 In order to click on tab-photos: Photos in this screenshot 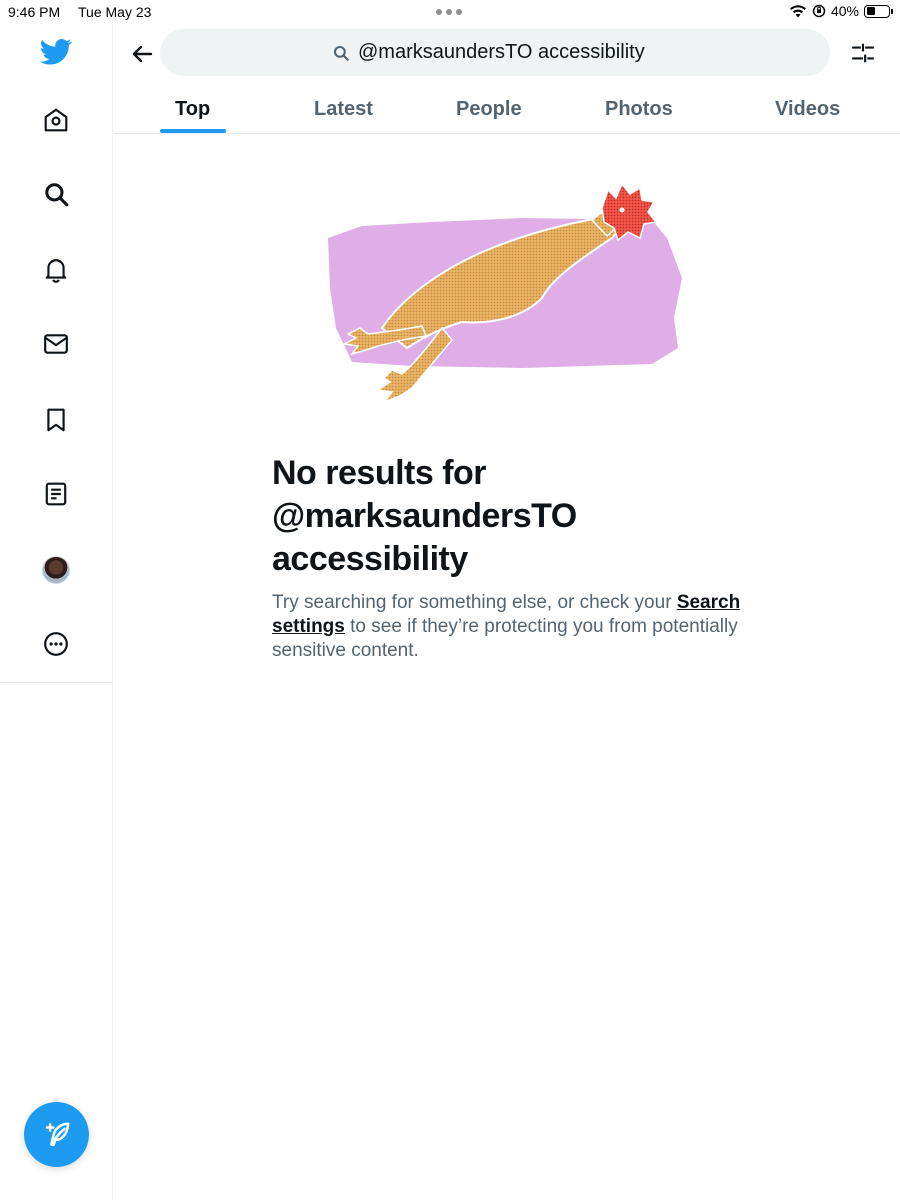, I will do `click(639, 109)`.